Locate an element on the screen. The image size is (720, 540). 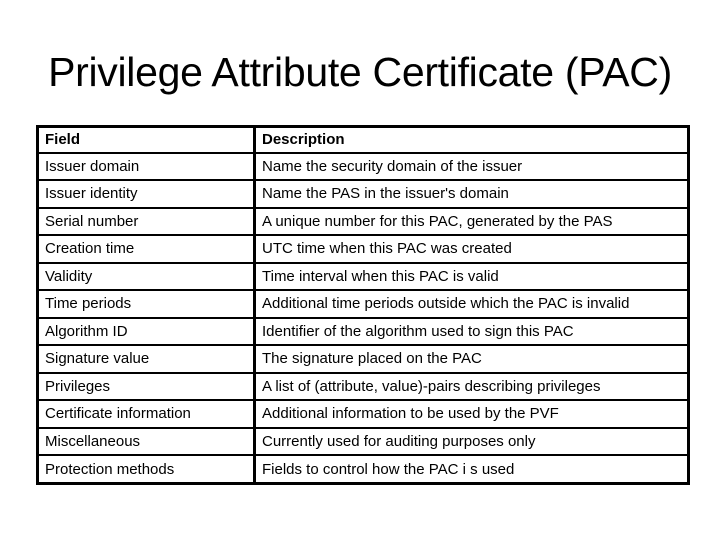
field-cell: Certificate information is located at coordinates (146, 414).